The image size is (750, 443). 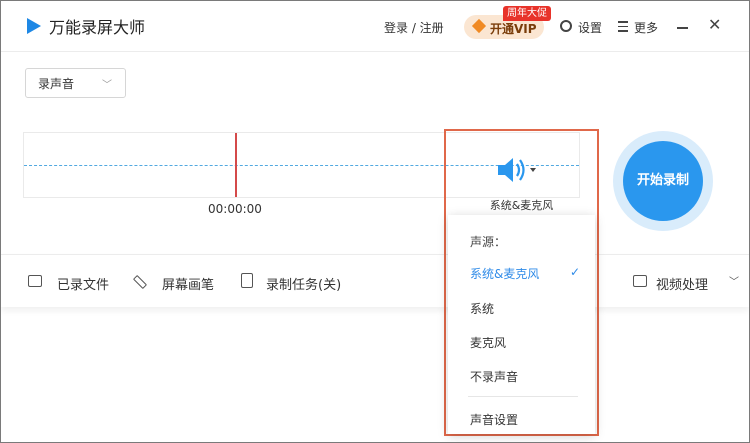 What do you see at coordinates (504, 273) in the screenshot?
I see `audio-option-system-mic: 系统&麦克风` at bounding box center [504, 273].